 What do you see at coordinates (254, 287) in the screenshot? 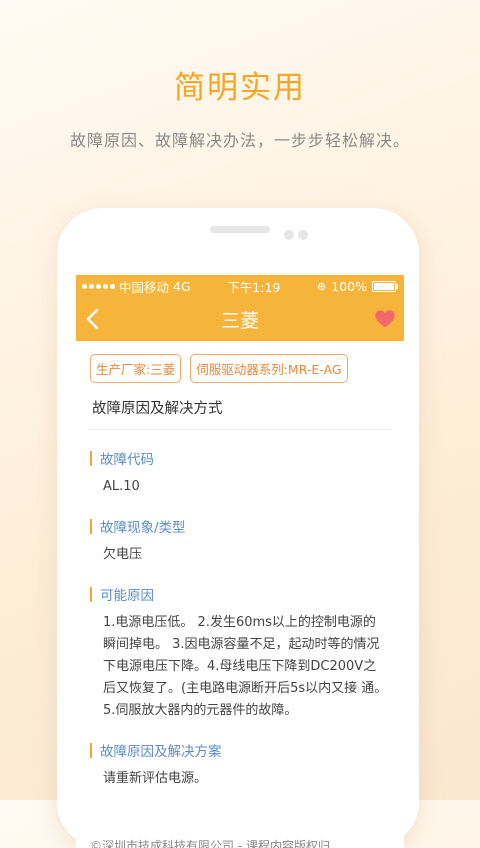
I see `status-time: 下午1:19` at bounding box center [254, 287].